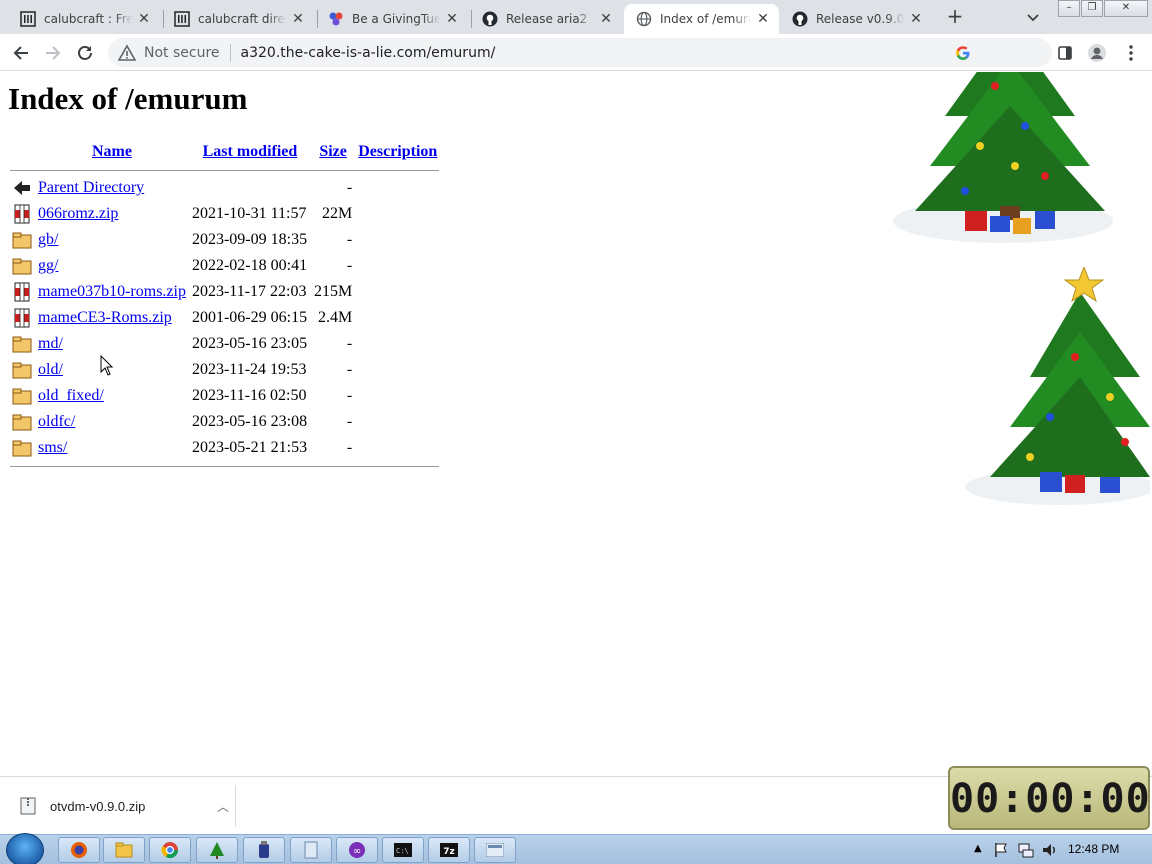 This screenshot has width=1152, height=864. What do you see at coordinates (856, 19) in the screenshot?
I see `tab-5: Release v0.9.0 · o ✕` at bounding box center [856, 19].